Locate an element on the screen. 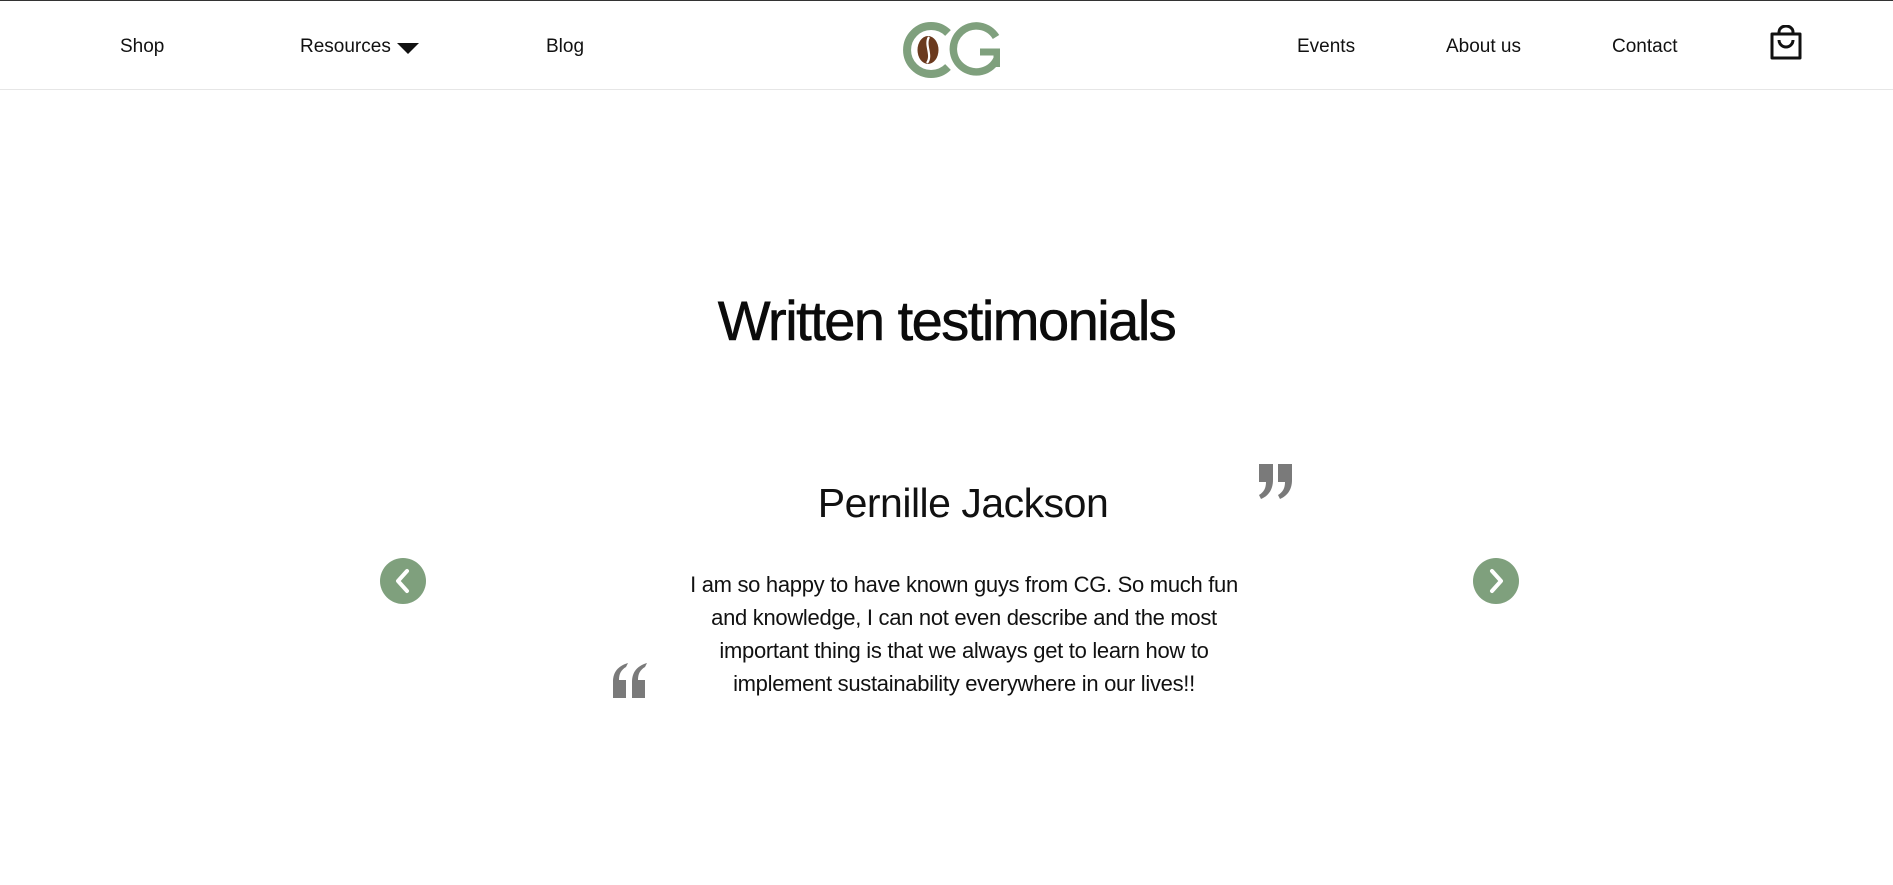 The width and height of the screenshot is (1893, 885). testimonial-author: Pernille Jackson is located at coordinates (963, 503).